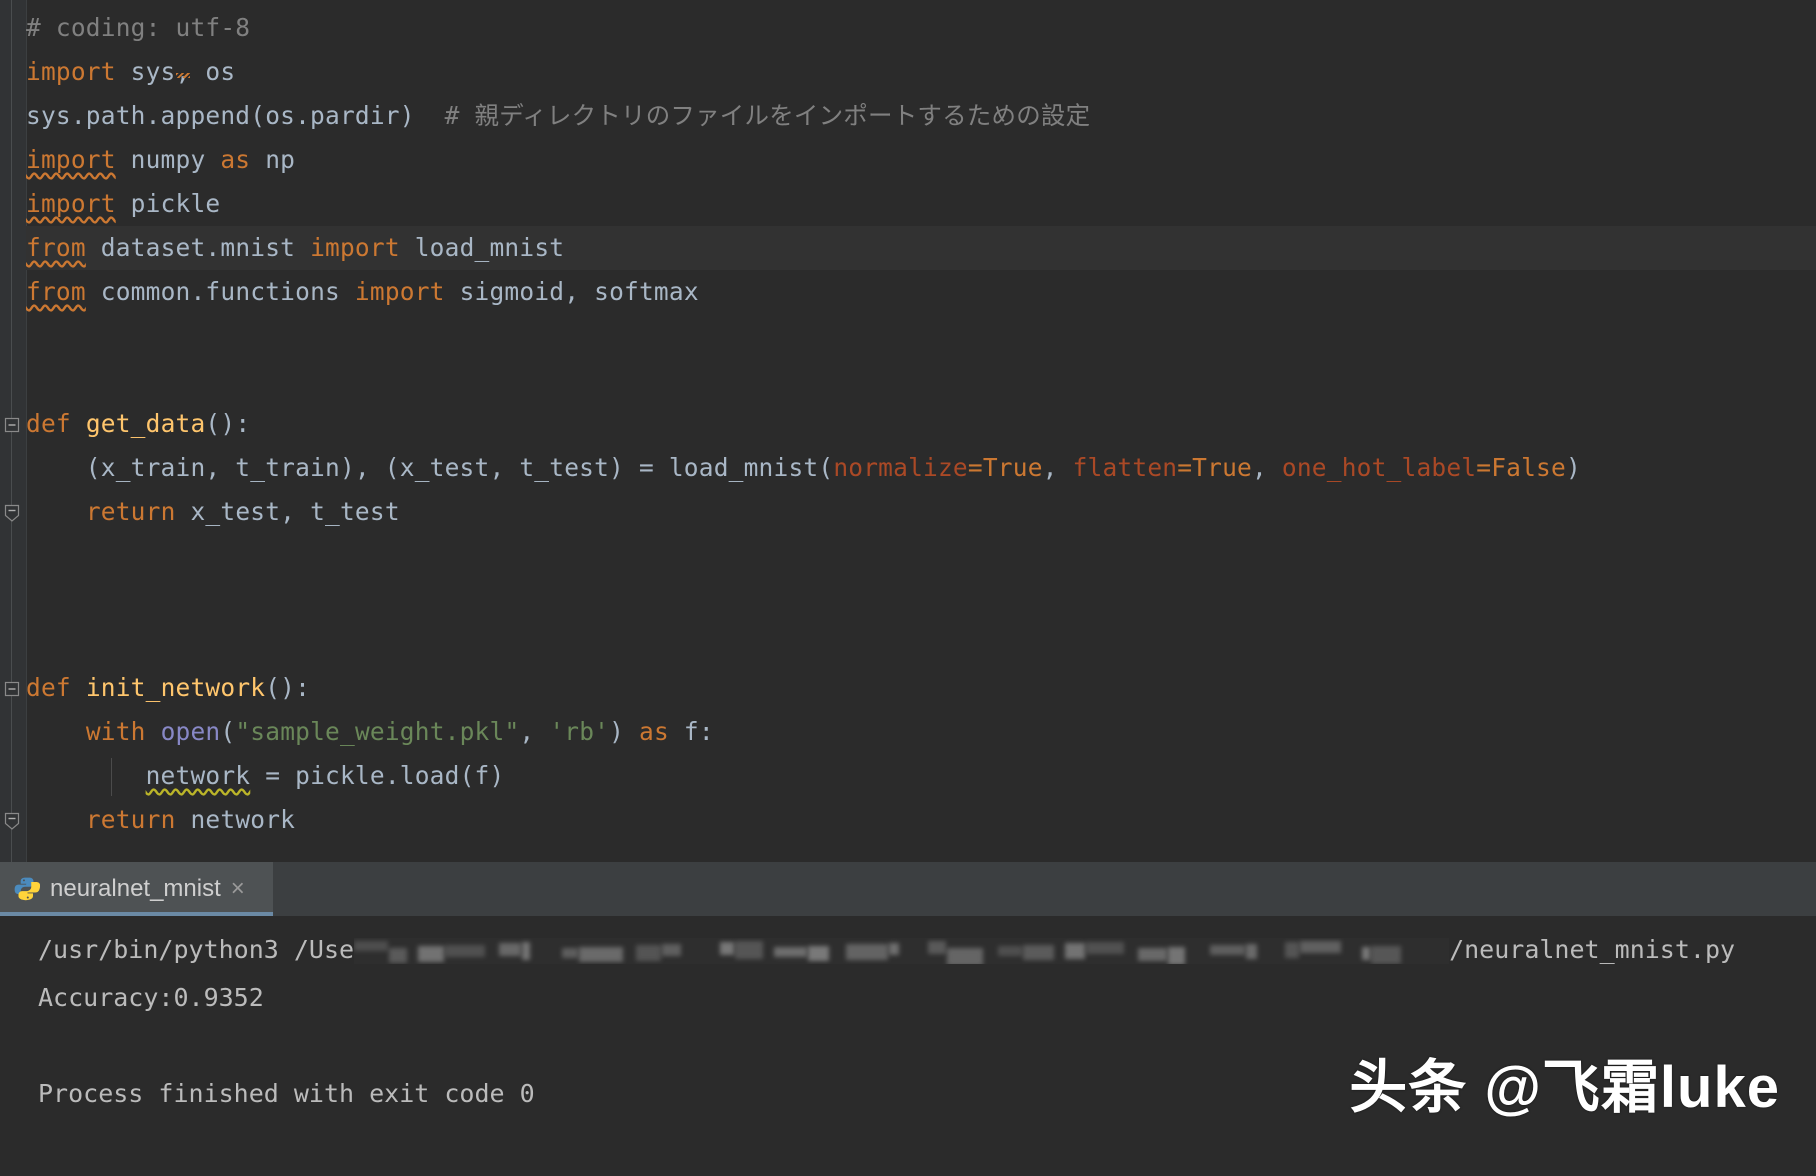 This screenshot has width=1816, height=1176. Describe the element at coordinates (228, 731) in the screenshot. I see `code-token: (` at that location.